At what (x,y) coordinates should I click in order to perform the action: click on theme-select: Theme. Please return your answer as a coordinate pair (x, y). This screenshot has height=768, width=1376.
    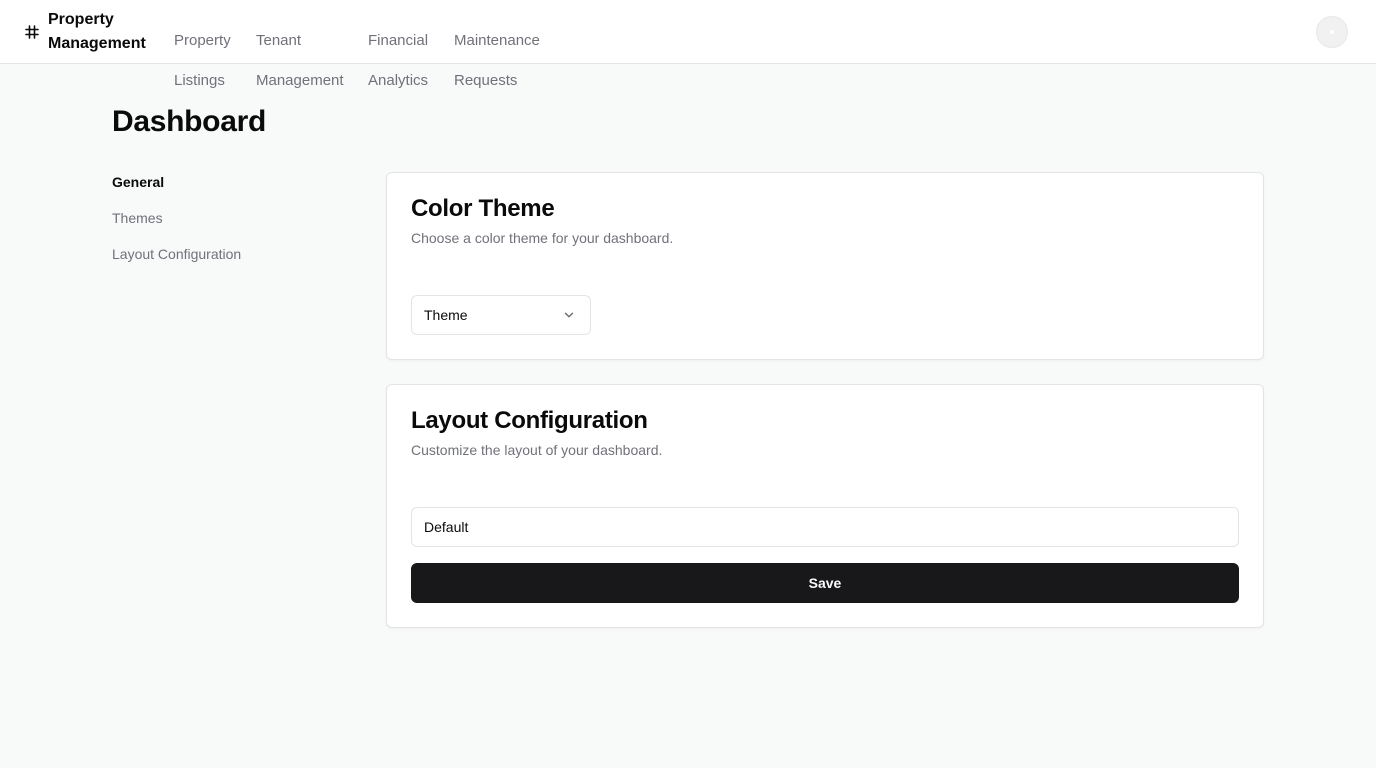
    Looking at the image, I should click on (501, 315).